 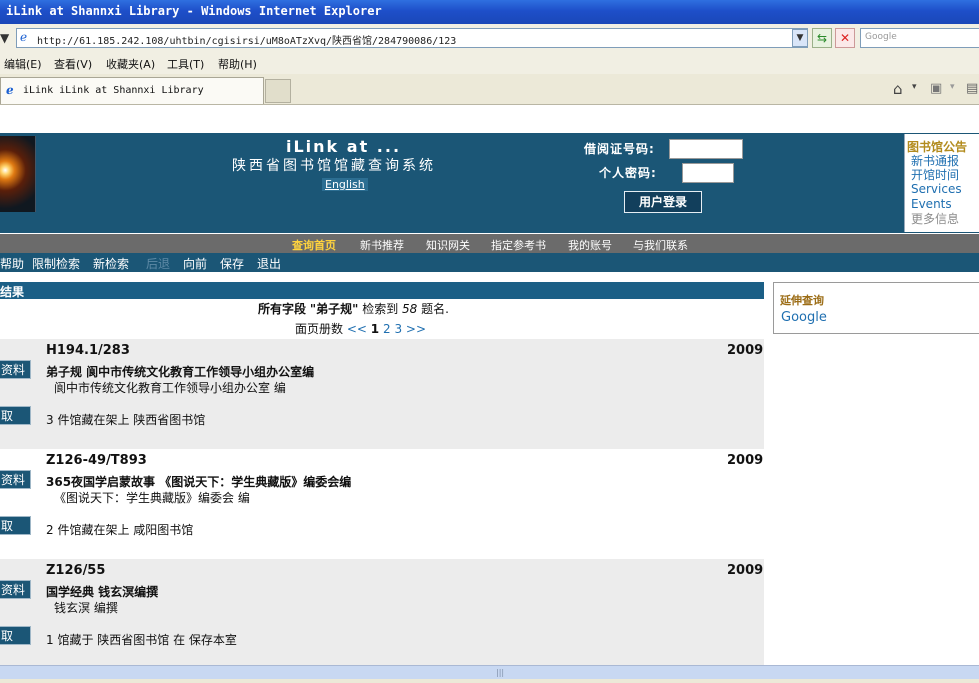 What do you see at coordinates (382, 245) in the screenshot?
I see `nav-new-books: 新书推荐` at bounding box center [382, 245].